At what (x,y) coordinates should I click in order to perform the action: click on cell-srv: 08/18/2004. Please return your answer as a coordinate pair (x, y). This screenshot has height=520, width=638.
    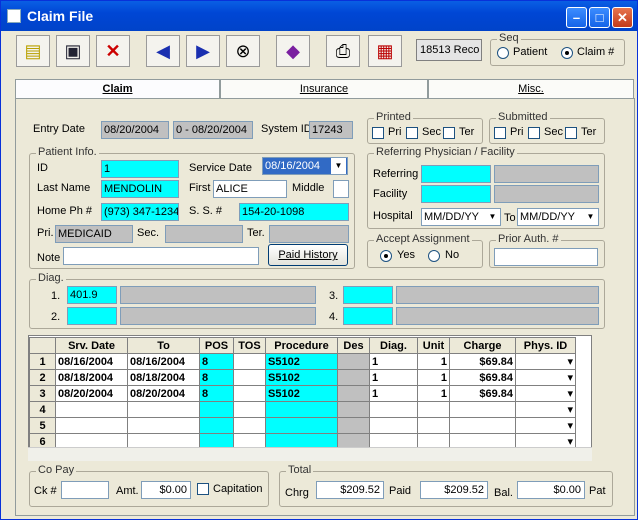
    Looking at the image, I should click on (91, 377).